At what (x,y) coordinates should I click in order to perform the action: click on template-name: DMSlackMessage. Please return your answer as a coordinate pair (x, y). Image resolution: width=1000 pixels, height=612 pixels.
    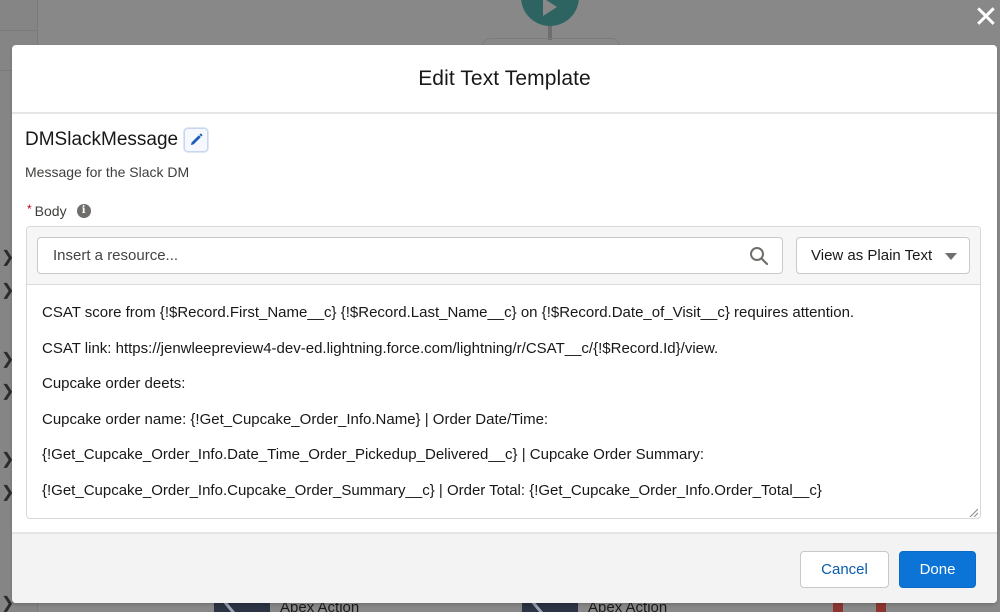
    Looking at the image, I should click on (102, 139).